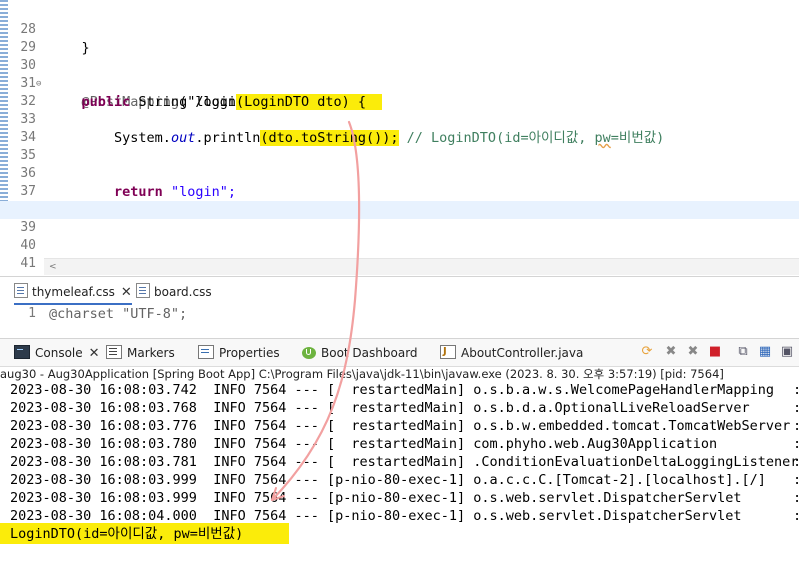  I want to click on code-line: 30 ⊖ @PostMapping("/login"), so click(399, 74).